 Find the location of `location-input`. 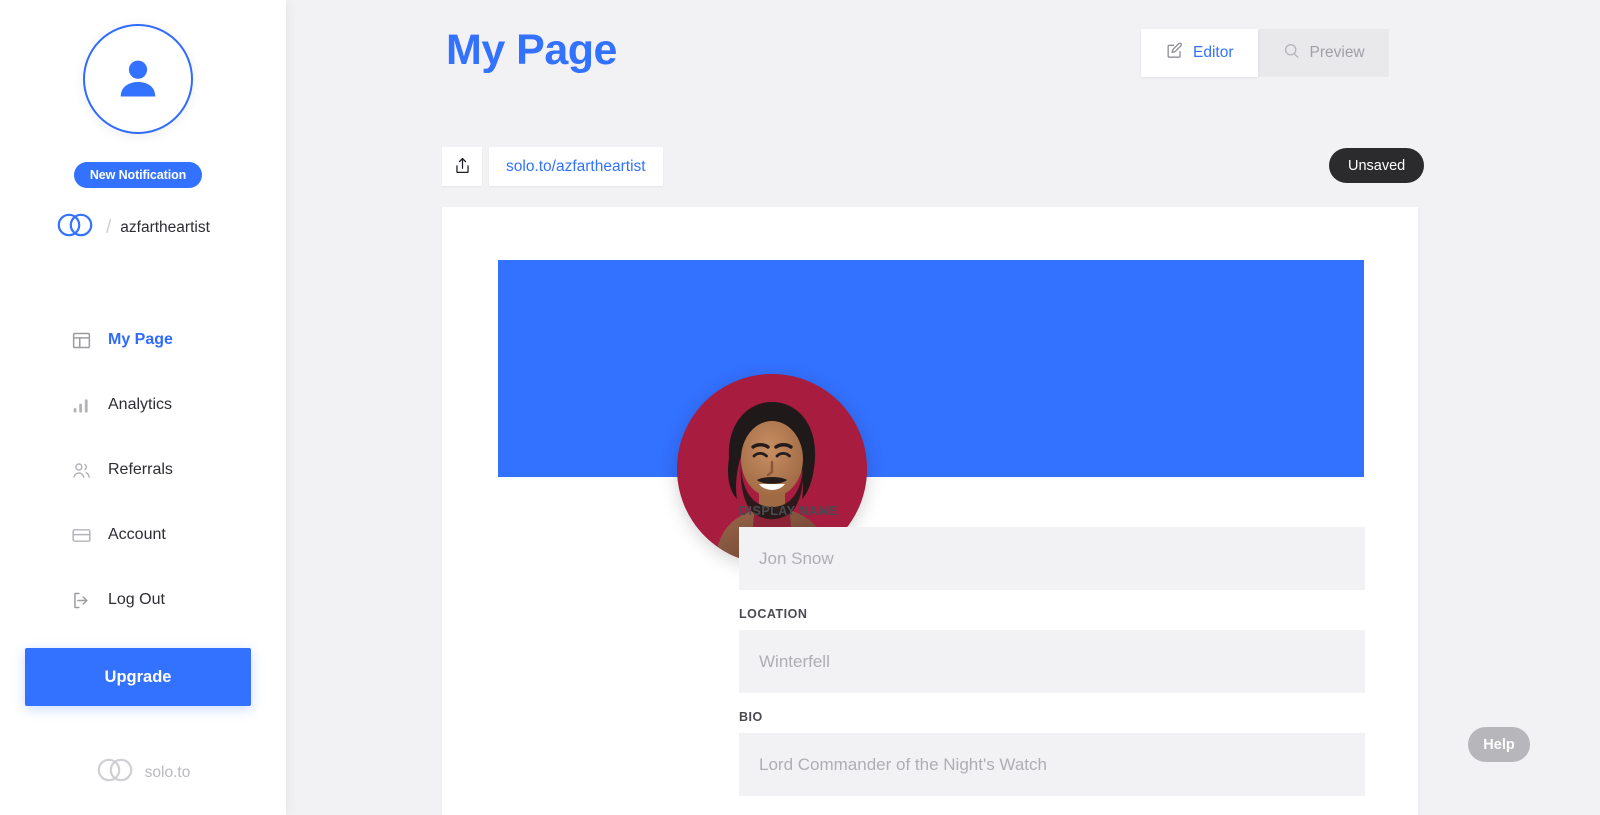

location-input is located at coordinates (1052, 661).